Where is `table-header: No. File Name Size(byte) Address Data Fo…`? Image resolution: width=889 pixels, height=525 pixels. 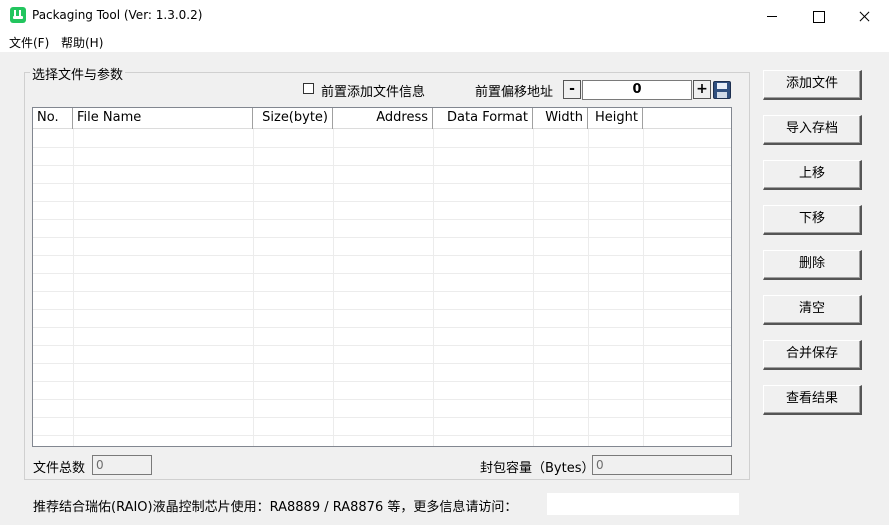
table-header: No. File Name Size(byte) Address Data Fo… is located at coordinates (382, 118).